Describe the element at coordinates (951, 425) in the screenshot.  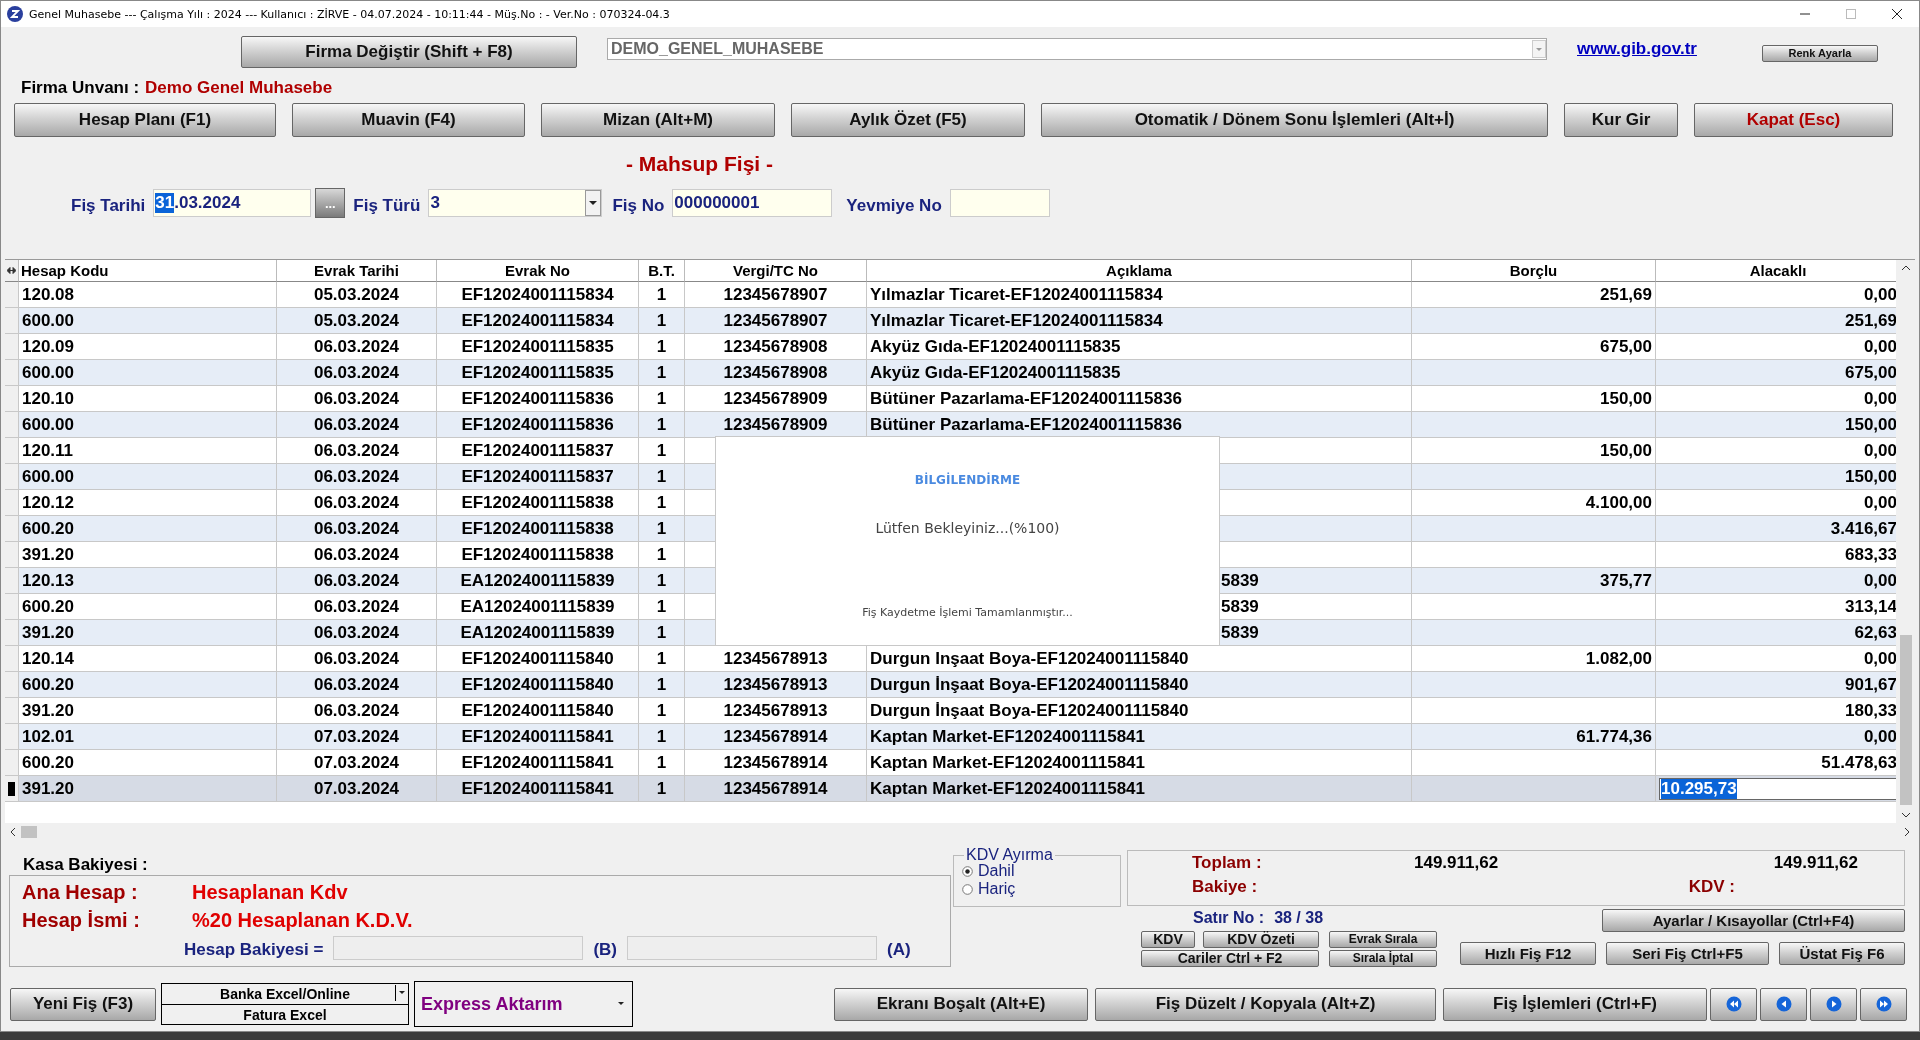
I see `table-row: 600.00 06.03.2024 EF12024001115836 1 12345678909 Bütüner Pazarlama-EF12024001115836 150,00` at that location.